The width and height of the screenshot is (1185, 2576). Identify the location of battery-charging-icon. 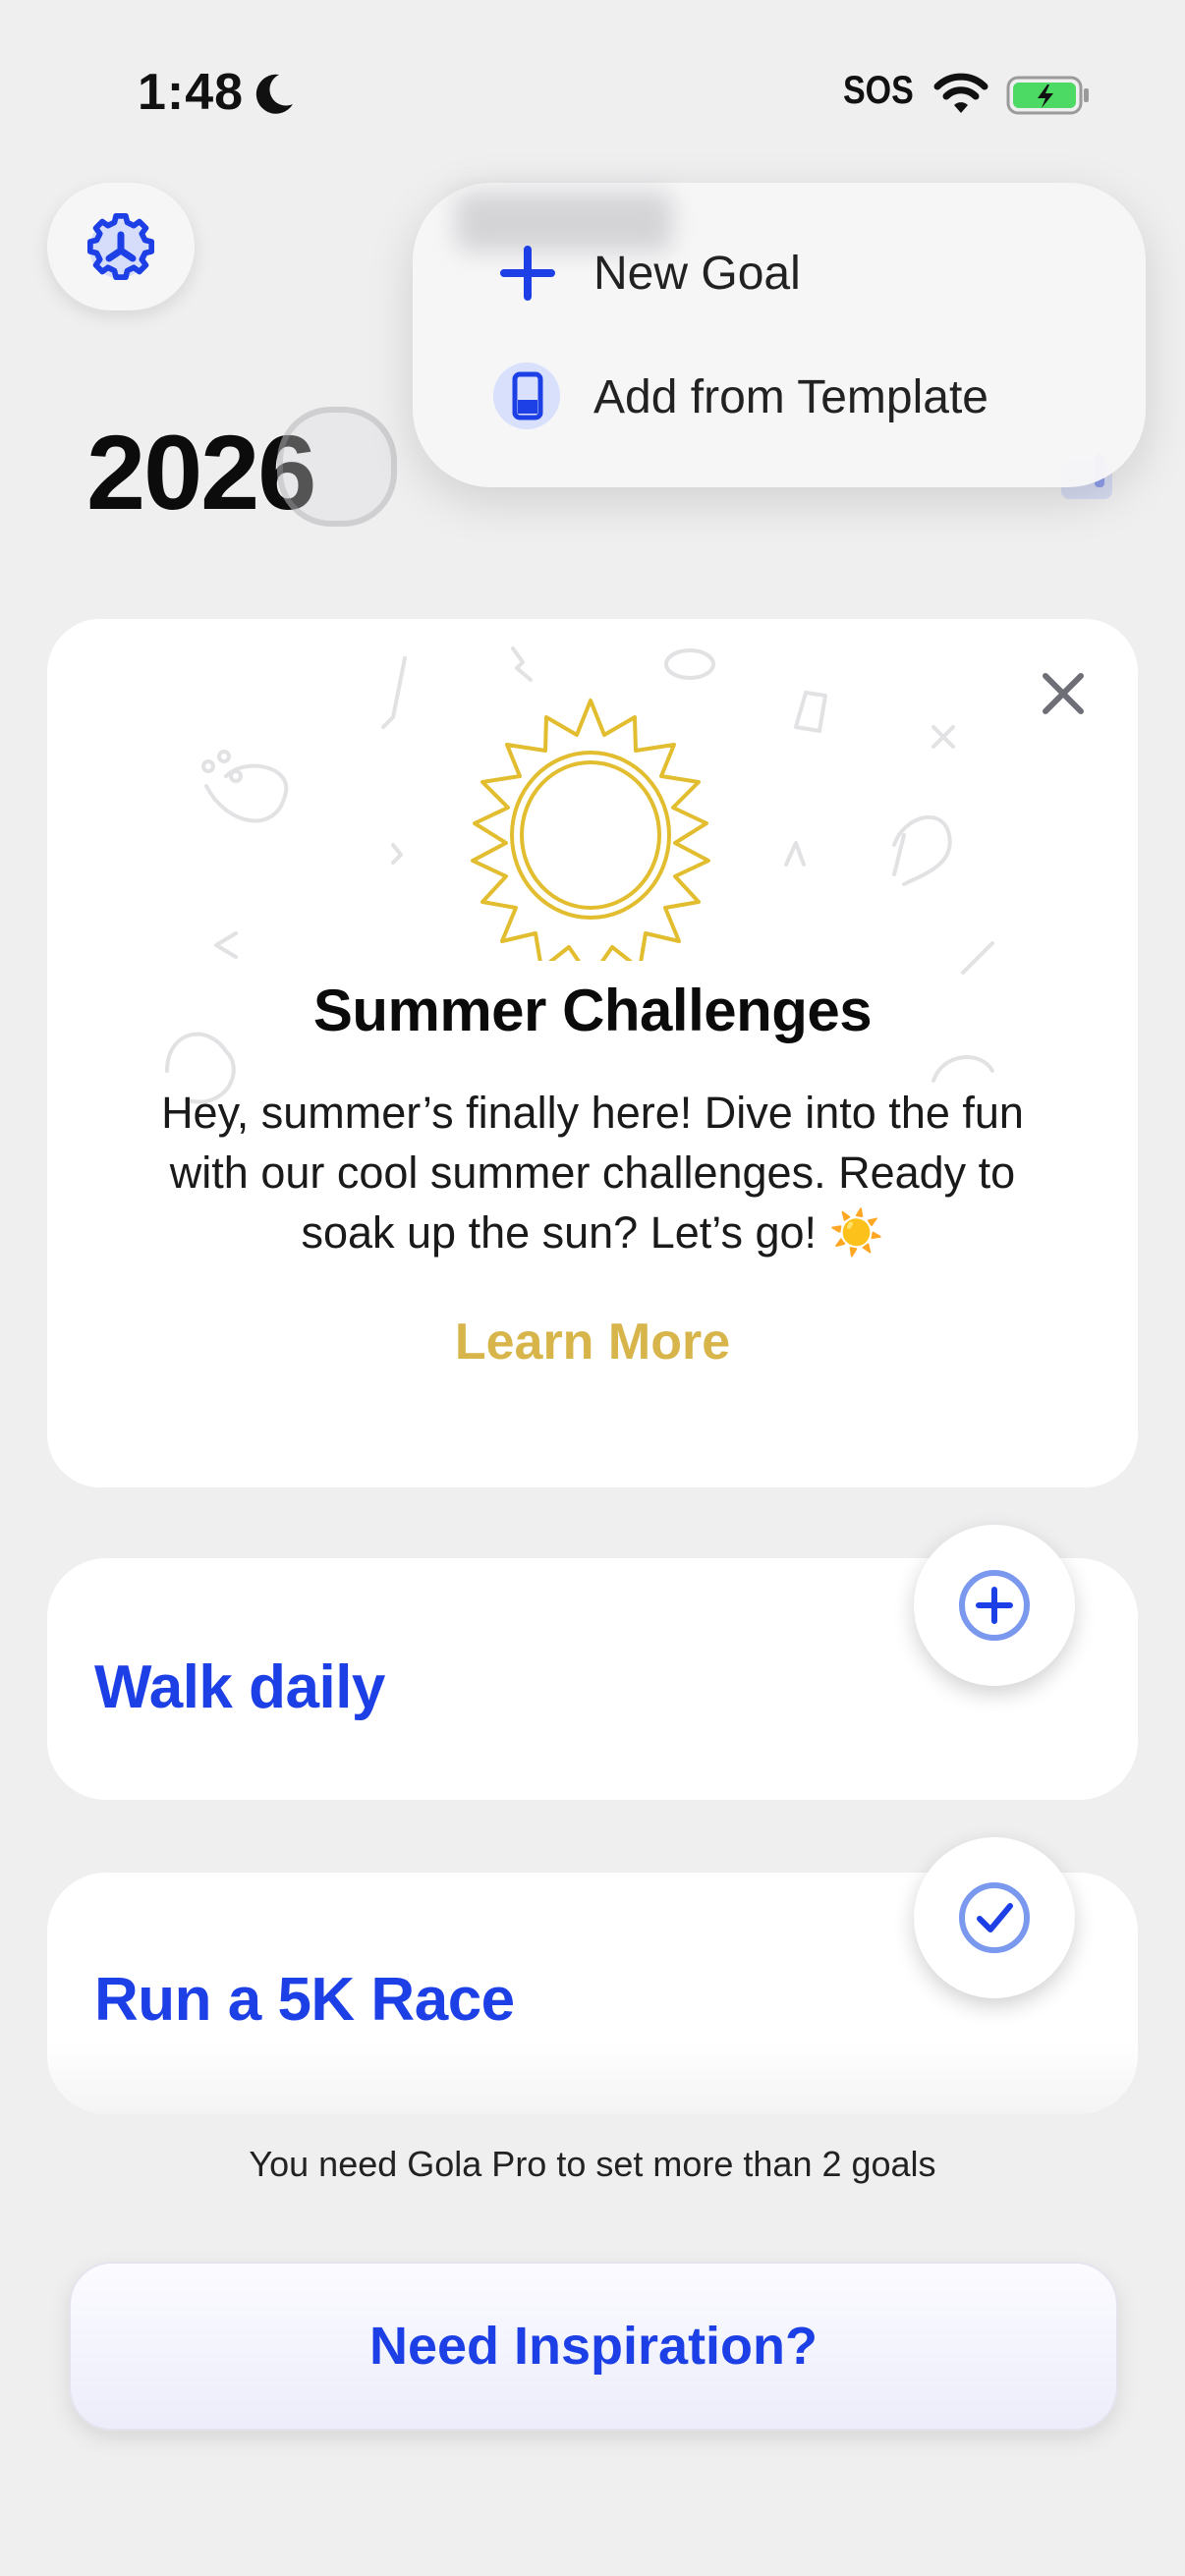
(1048, 95).